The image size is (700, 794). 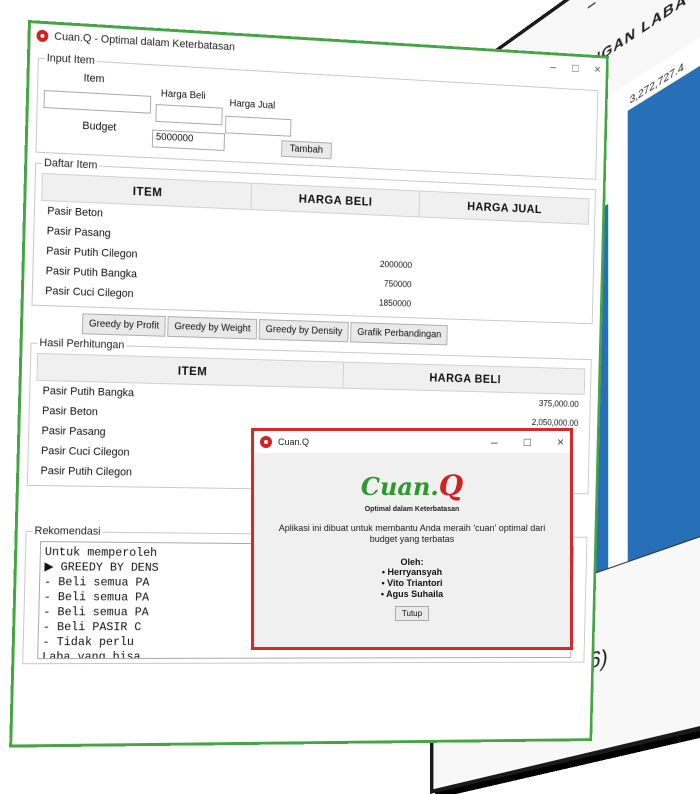 What do you see at coordinates (124, 325) in the screenshot?
I see `greedy-by-profit-button: Greedy by Profit` at bounding box center [124, 325].